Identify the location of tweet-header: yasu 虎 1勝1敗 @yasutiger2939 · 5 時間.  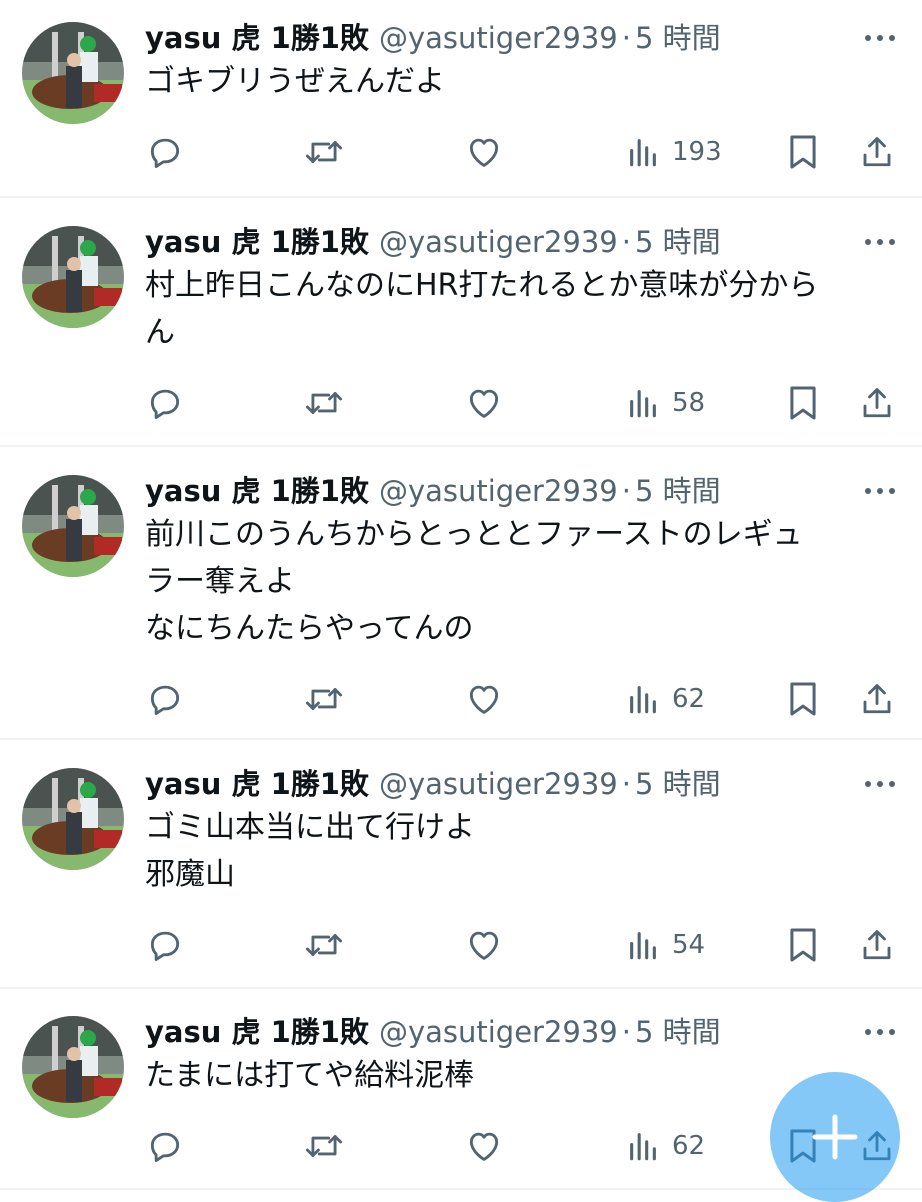
(433, 38).